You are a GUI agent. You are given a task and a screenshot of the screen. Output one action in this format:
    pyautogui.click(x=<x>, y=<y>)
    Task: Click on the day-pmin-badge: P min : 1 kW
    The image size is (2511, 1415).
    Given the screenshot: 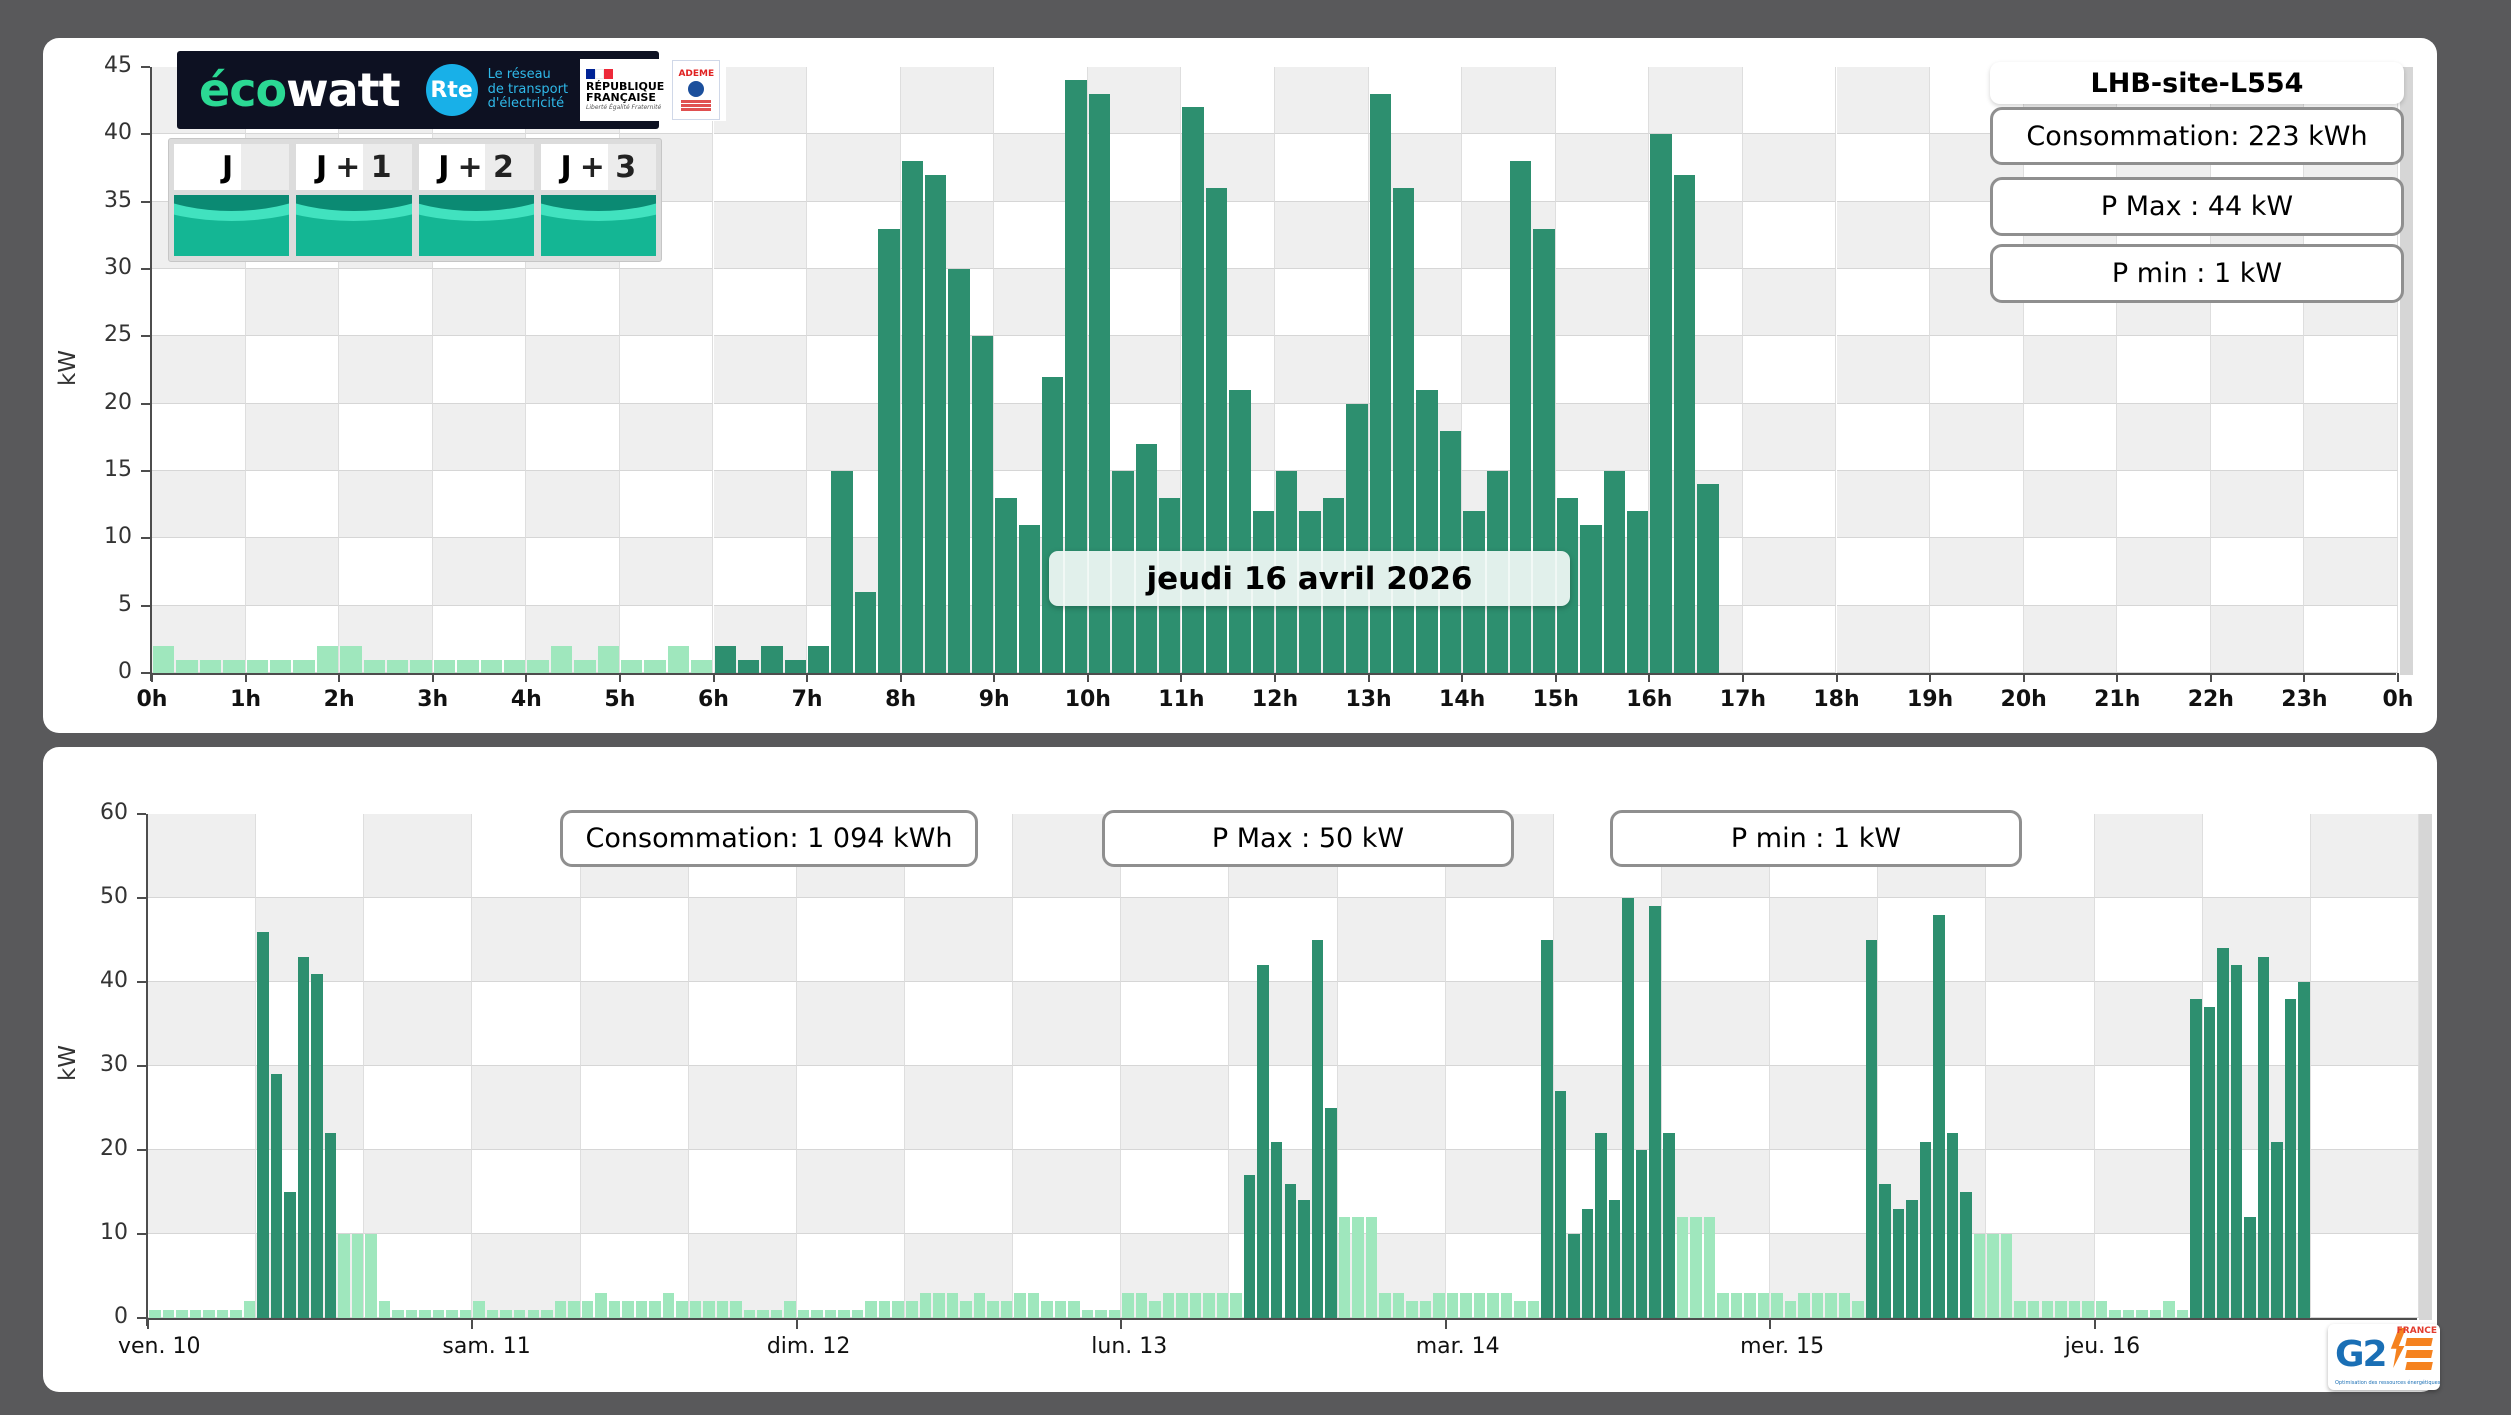 What is the action you would take?
    pyautogui.click(x=2197, y=273)
    